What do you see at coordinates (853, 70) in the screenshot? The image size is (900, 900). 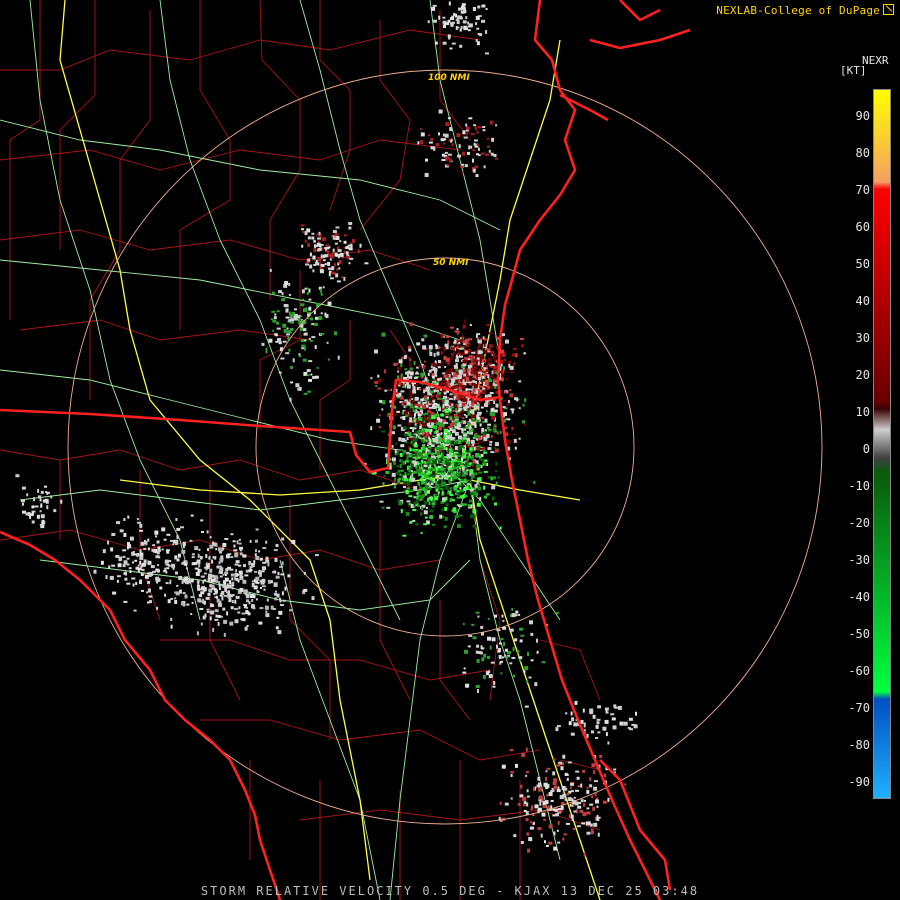 I see `legend-unit-label: [KT]` at bounding box center [853, 70].